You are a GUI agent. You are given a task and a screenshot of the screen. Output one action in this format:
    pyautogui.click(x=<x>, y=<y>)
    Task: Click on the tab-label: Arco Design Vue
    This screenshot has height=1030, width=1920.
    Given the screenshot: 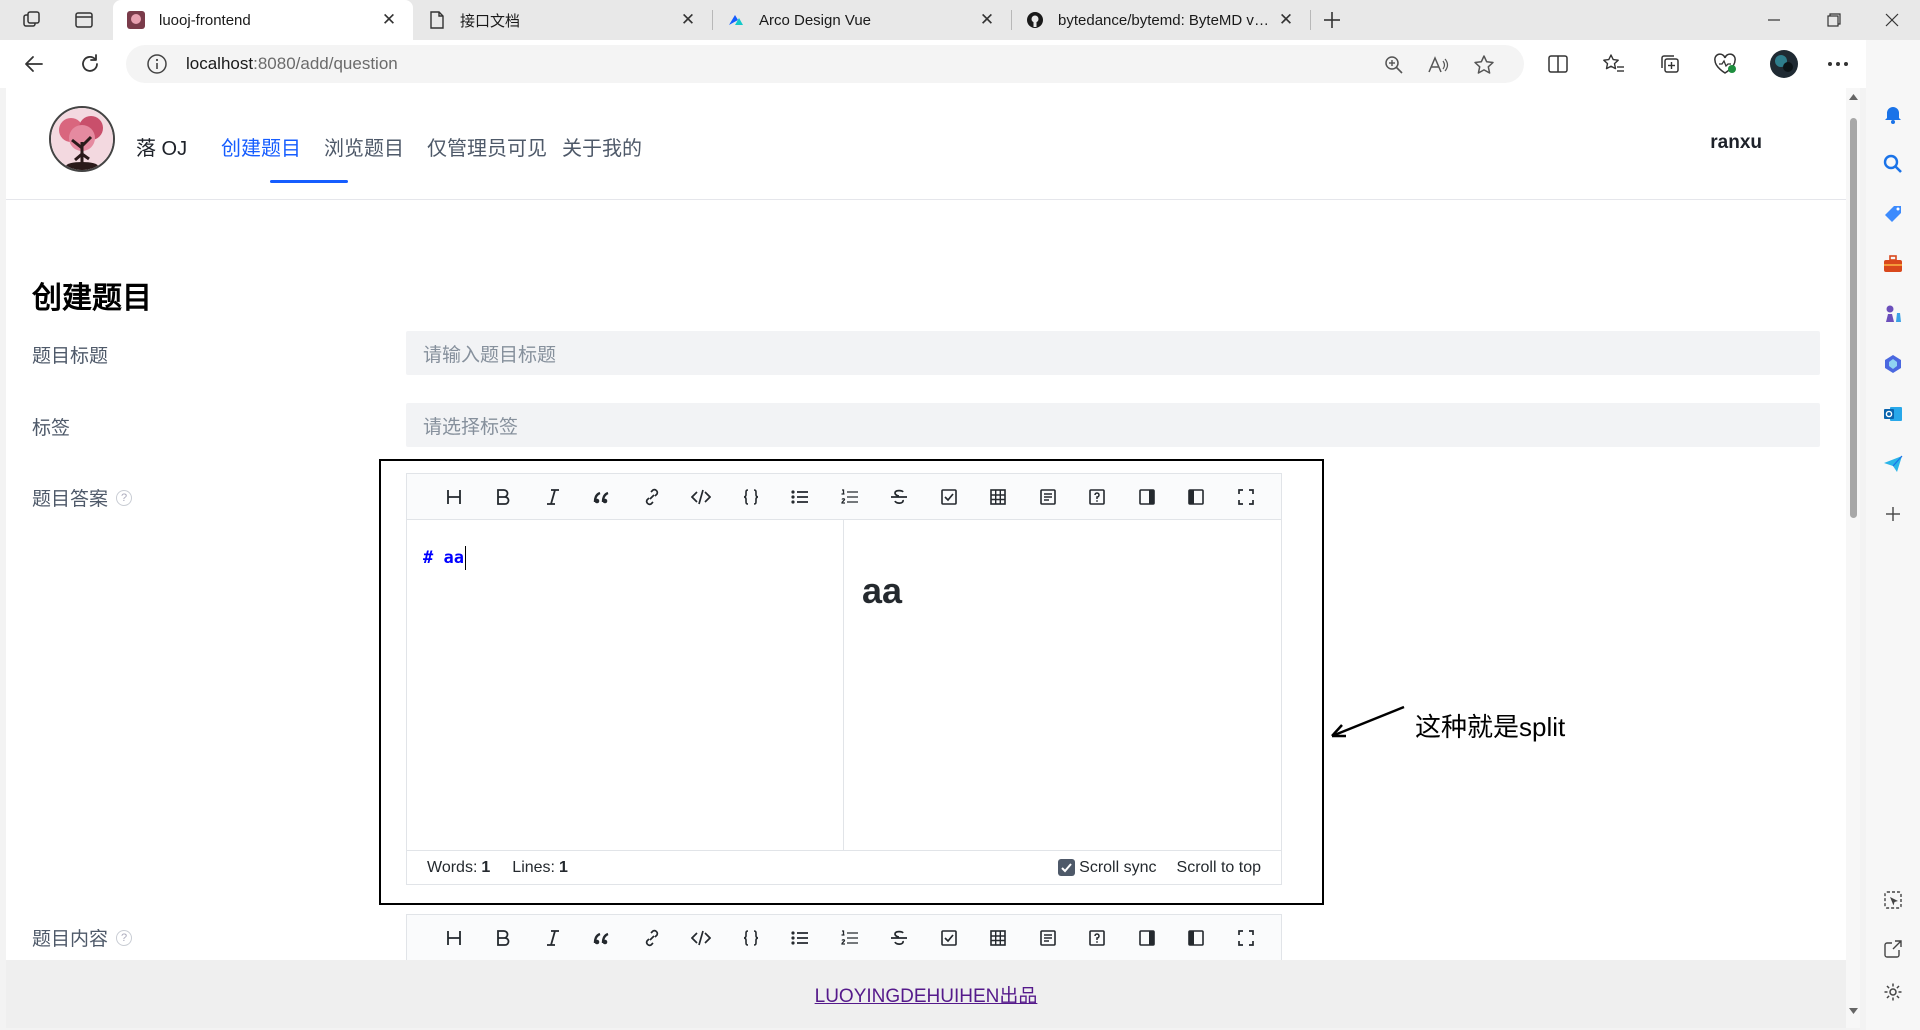 What is the action you would take?
    pyautogui.click(x=815, y=20)
    